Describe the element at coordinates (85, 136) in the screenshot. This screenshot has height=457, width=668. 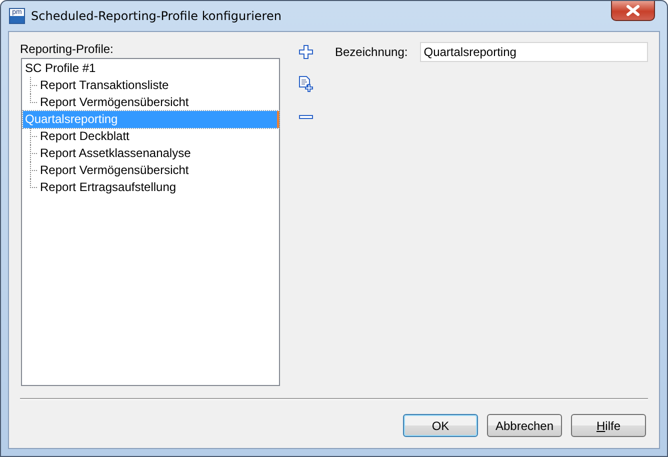
I see `tree-item: Report Deckblatt` at that location.